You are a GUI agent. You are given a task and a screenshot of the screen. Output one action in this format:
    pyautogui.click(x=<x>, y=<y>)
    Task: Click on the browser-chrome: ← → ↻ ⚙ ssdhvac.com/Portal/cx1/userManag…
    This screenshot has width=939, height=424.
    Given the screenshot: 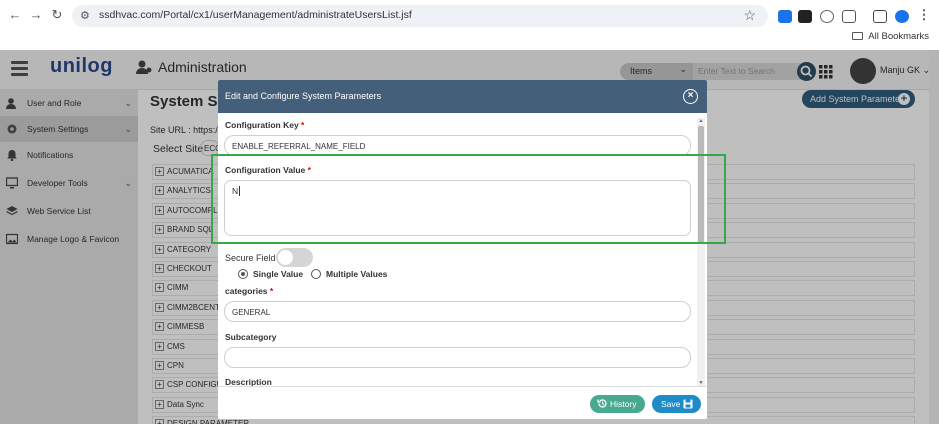 What is the action you would take?
    pyautogui.click(x=469, y=25)
    